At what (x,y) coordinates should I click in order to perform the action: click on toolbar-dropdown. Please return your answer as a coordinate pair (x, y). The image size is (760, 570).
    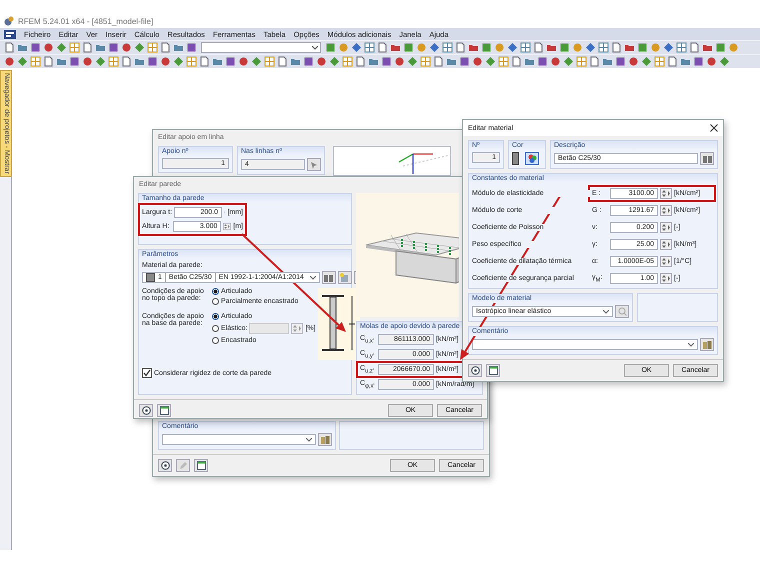
    Looking at the image, I should click on (261, 47).